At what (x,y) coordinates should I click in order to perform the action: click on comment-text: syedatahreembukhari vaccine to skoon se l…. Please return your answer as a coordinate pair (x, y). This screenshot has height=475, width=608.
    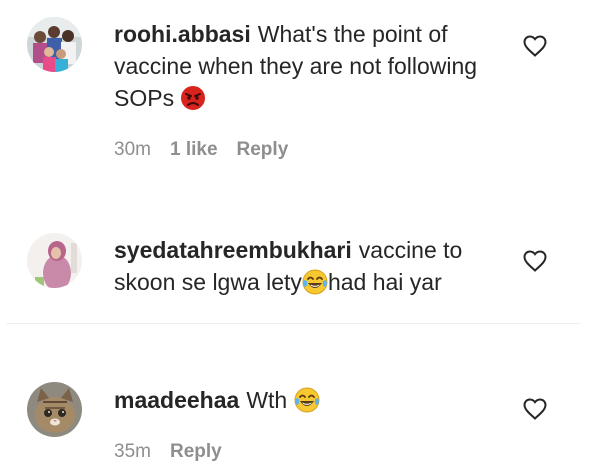
    Looking at the image, I should click on (311, 266).